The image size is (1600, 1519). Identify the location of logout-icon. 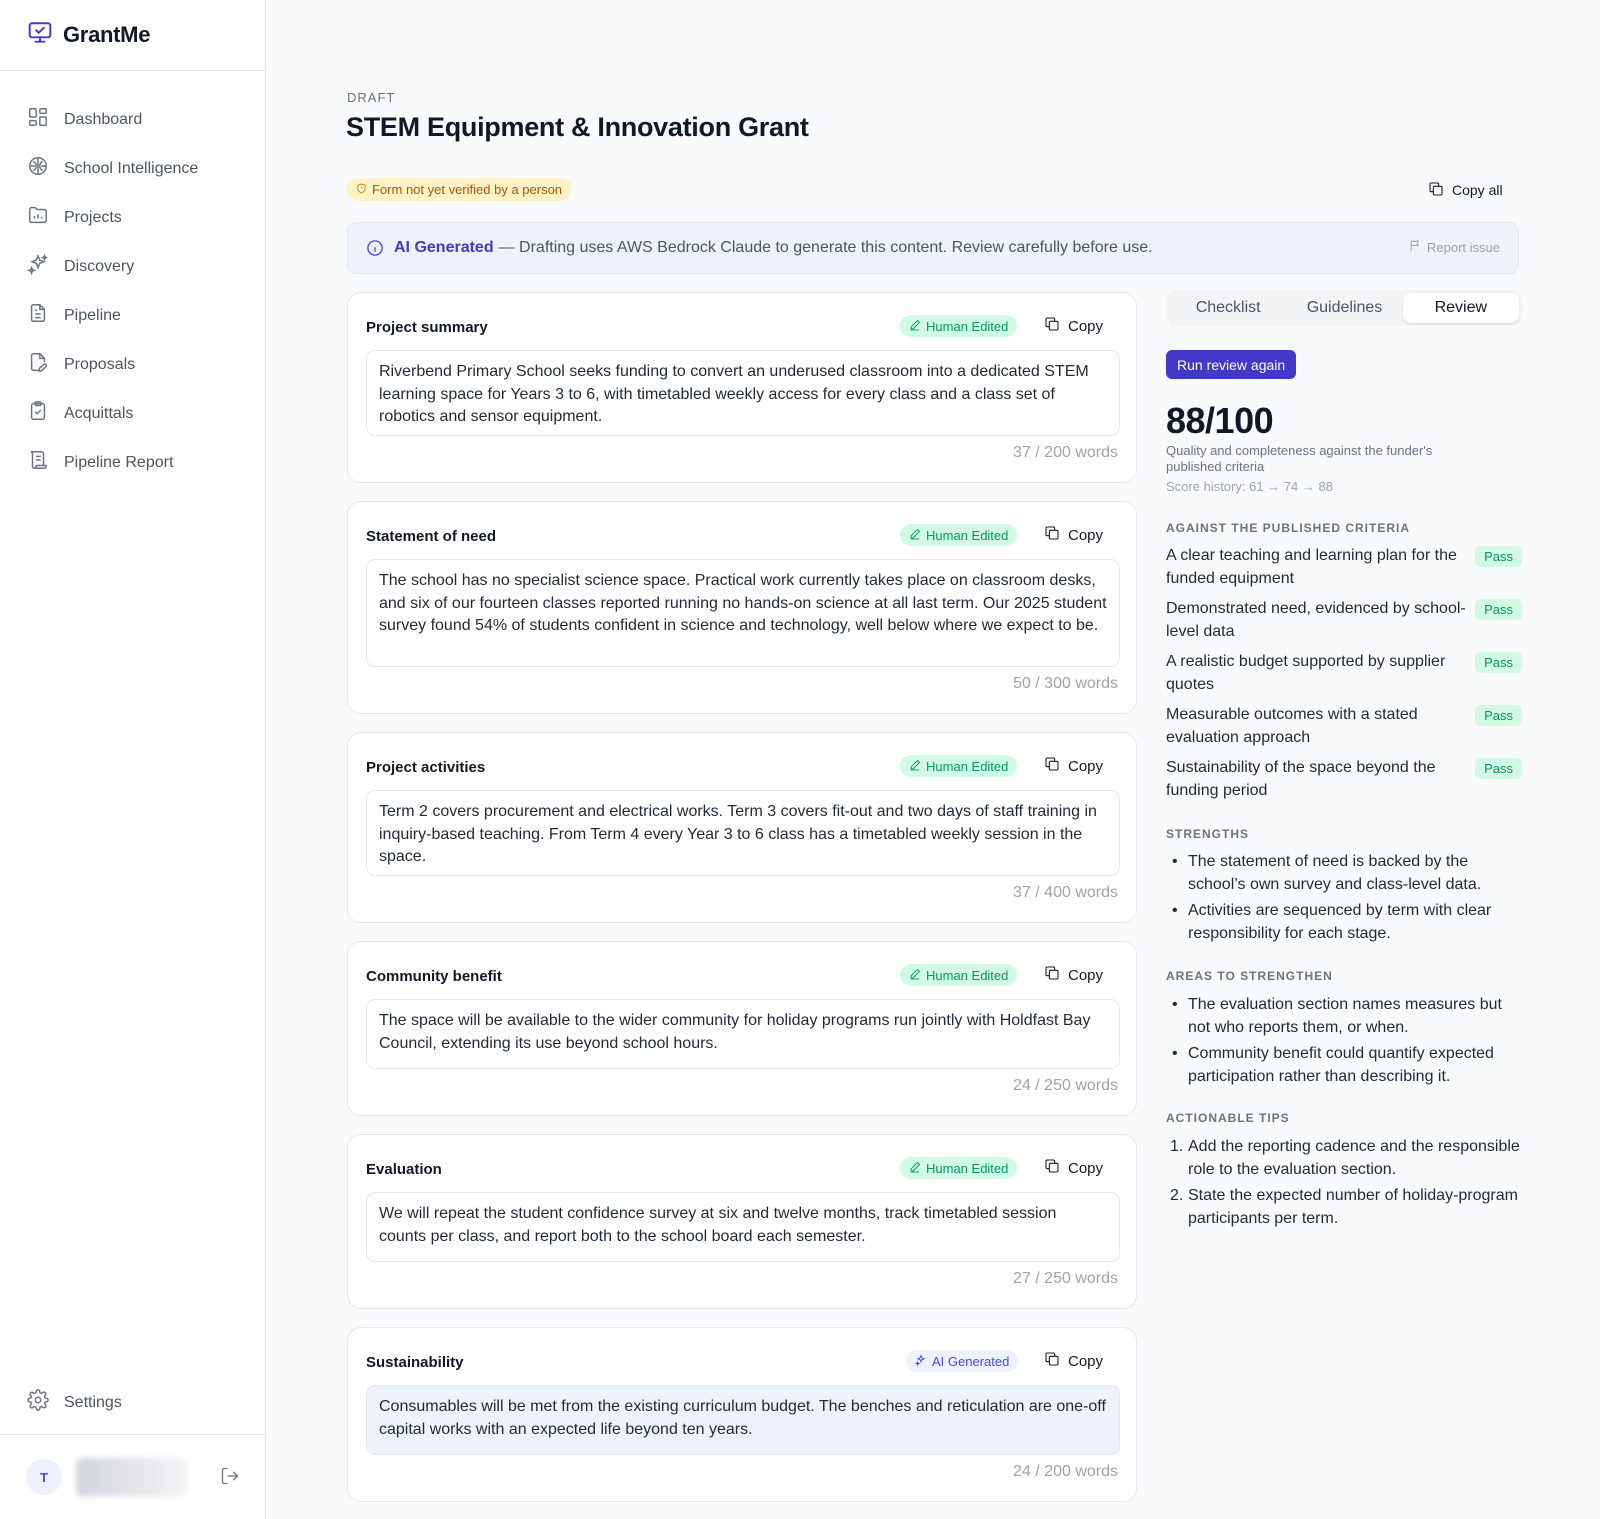
(230, 1476).